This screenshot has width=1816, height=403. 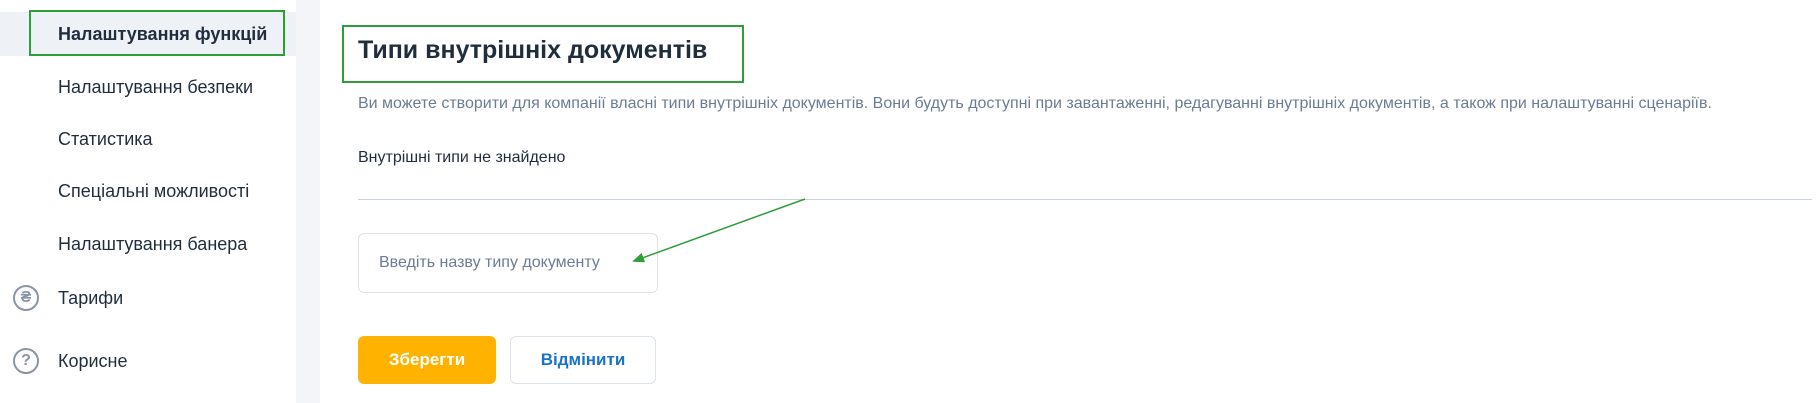 What do you see at coordinates (156, 86) in the screenshot?
I see `sidebar-item-label: Налаштування безпеки` at bounding box center [156, 86].